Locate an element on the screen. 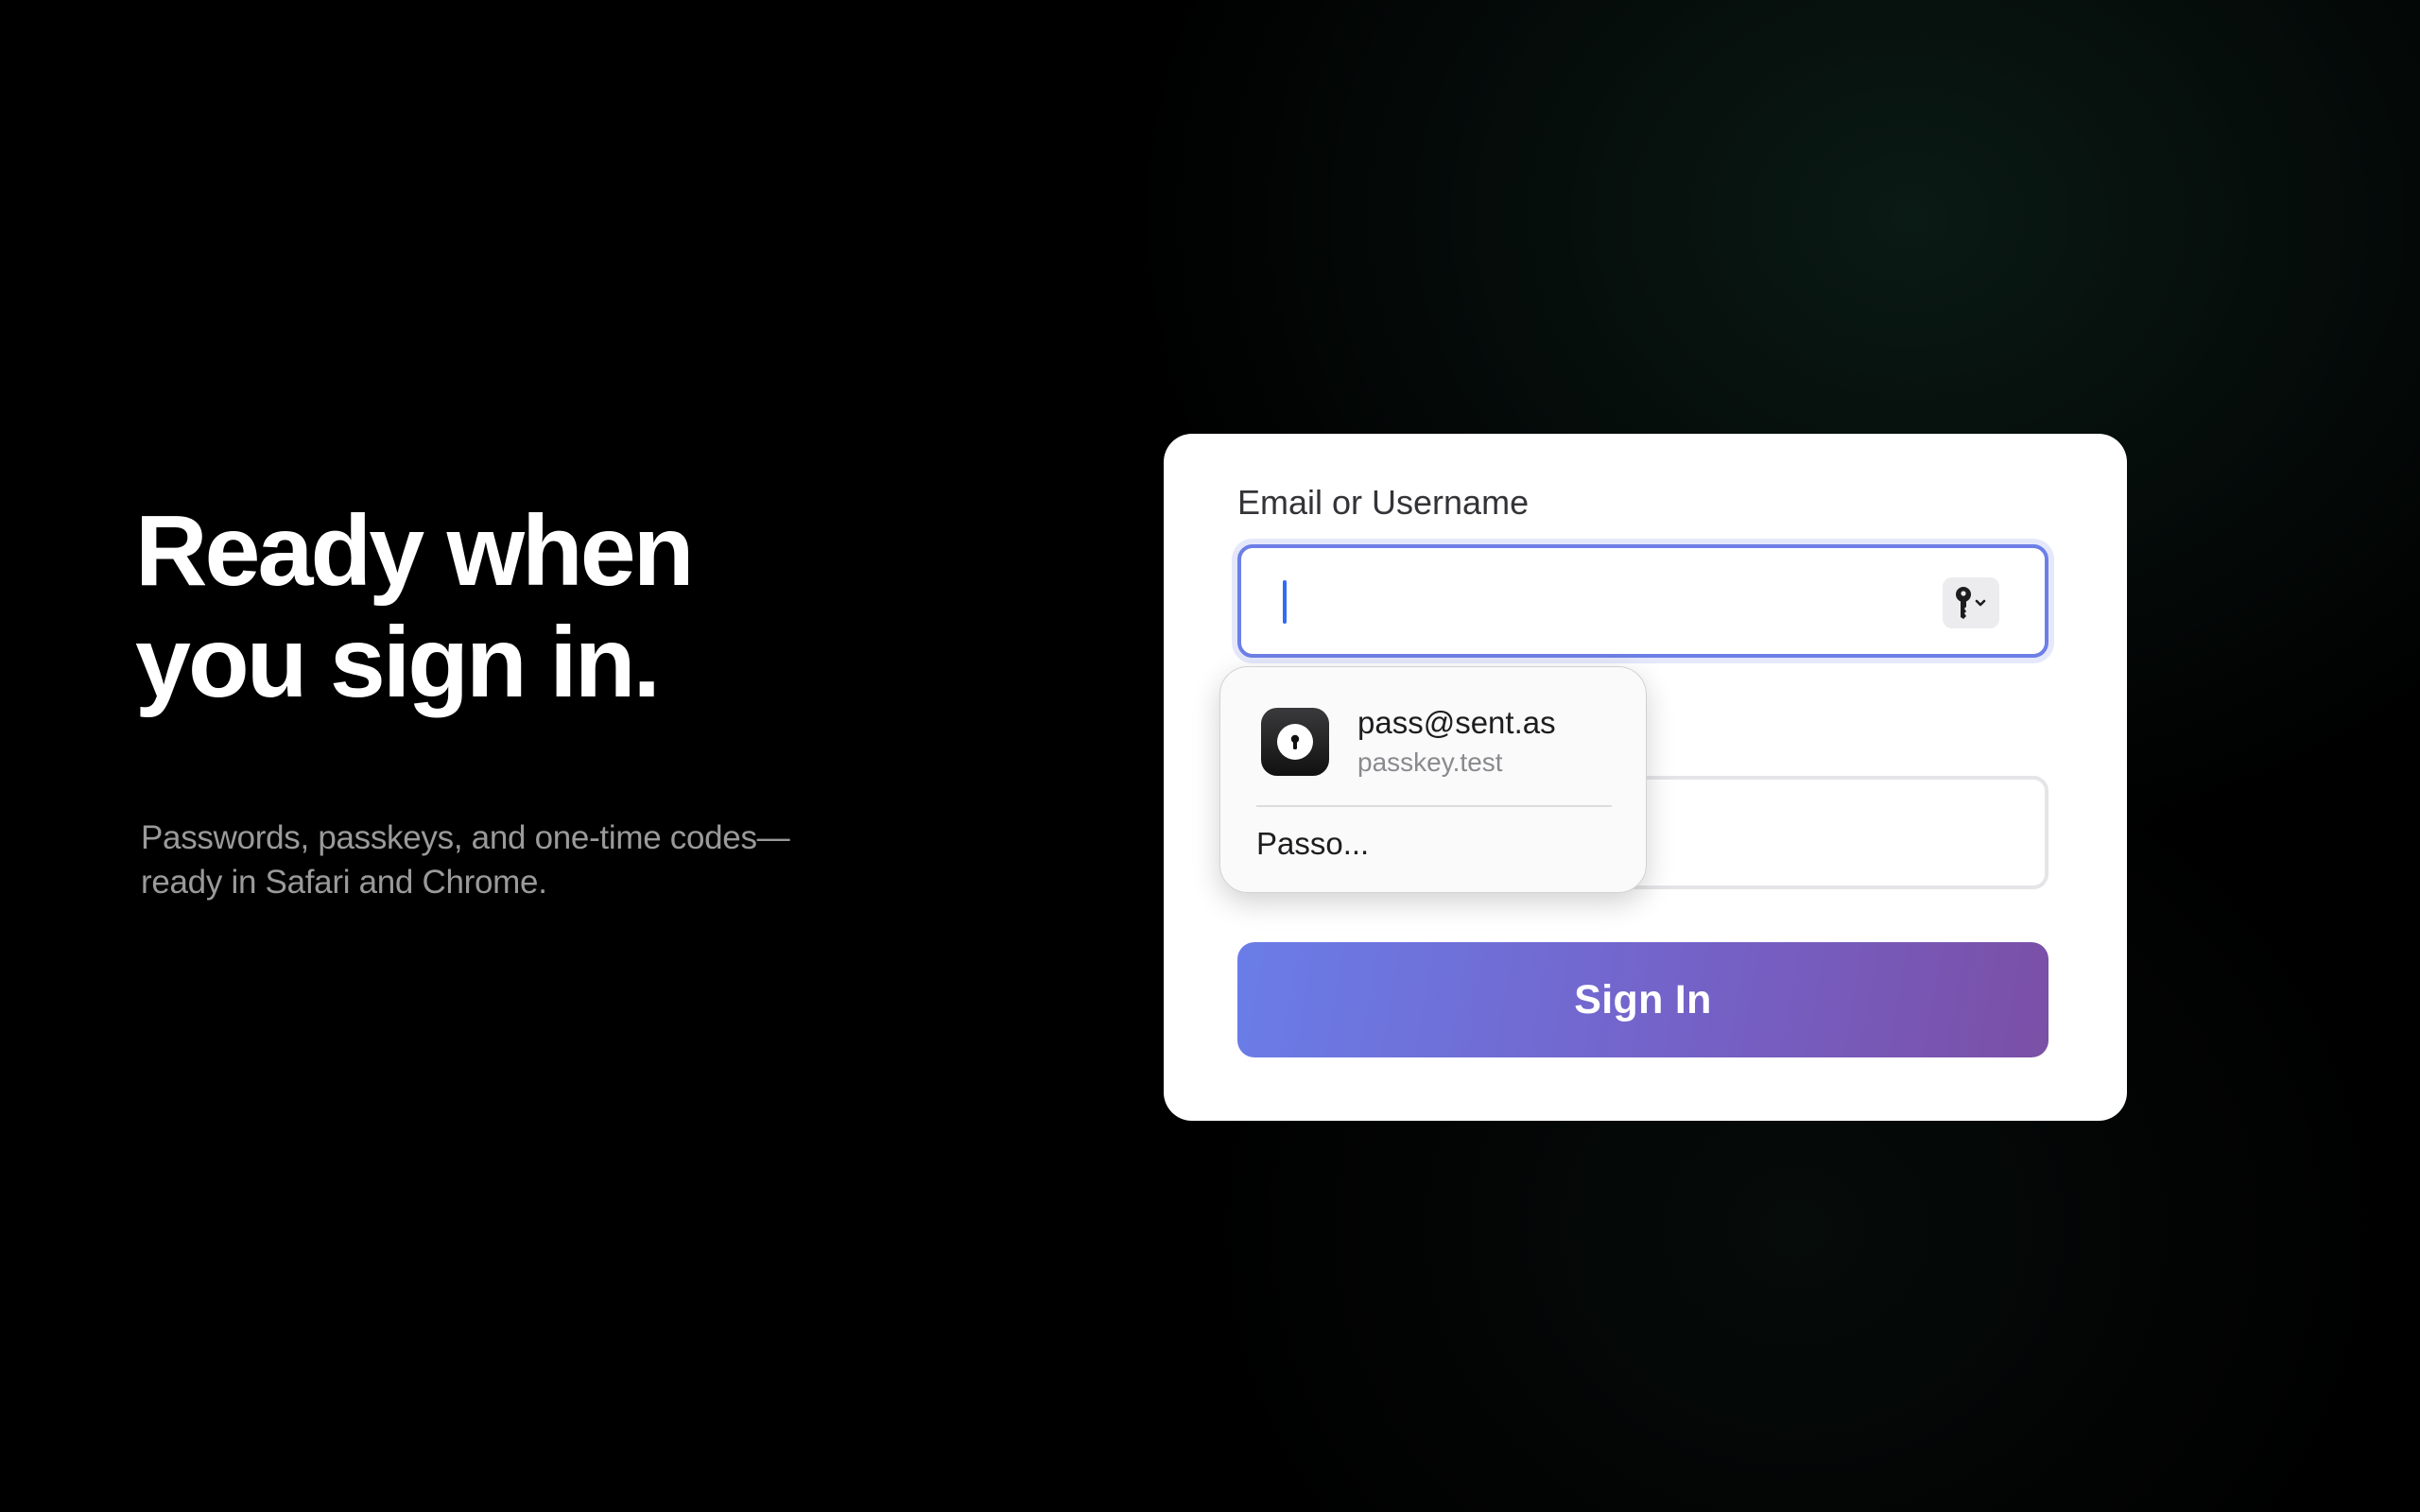  hero-title-line-2: you sign in. is located at coordinates (398, 662).